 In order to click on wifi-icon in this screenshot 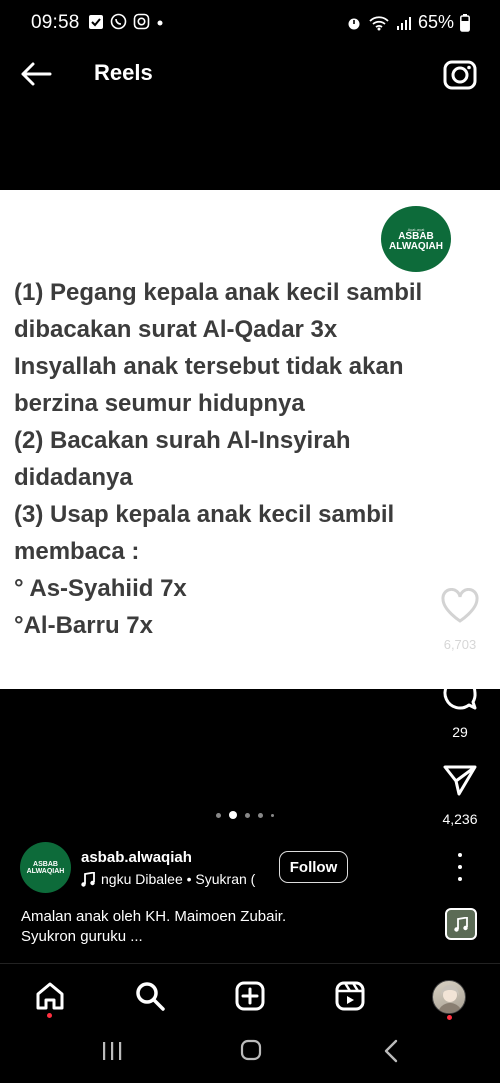, I will do `click(379, 22)`.